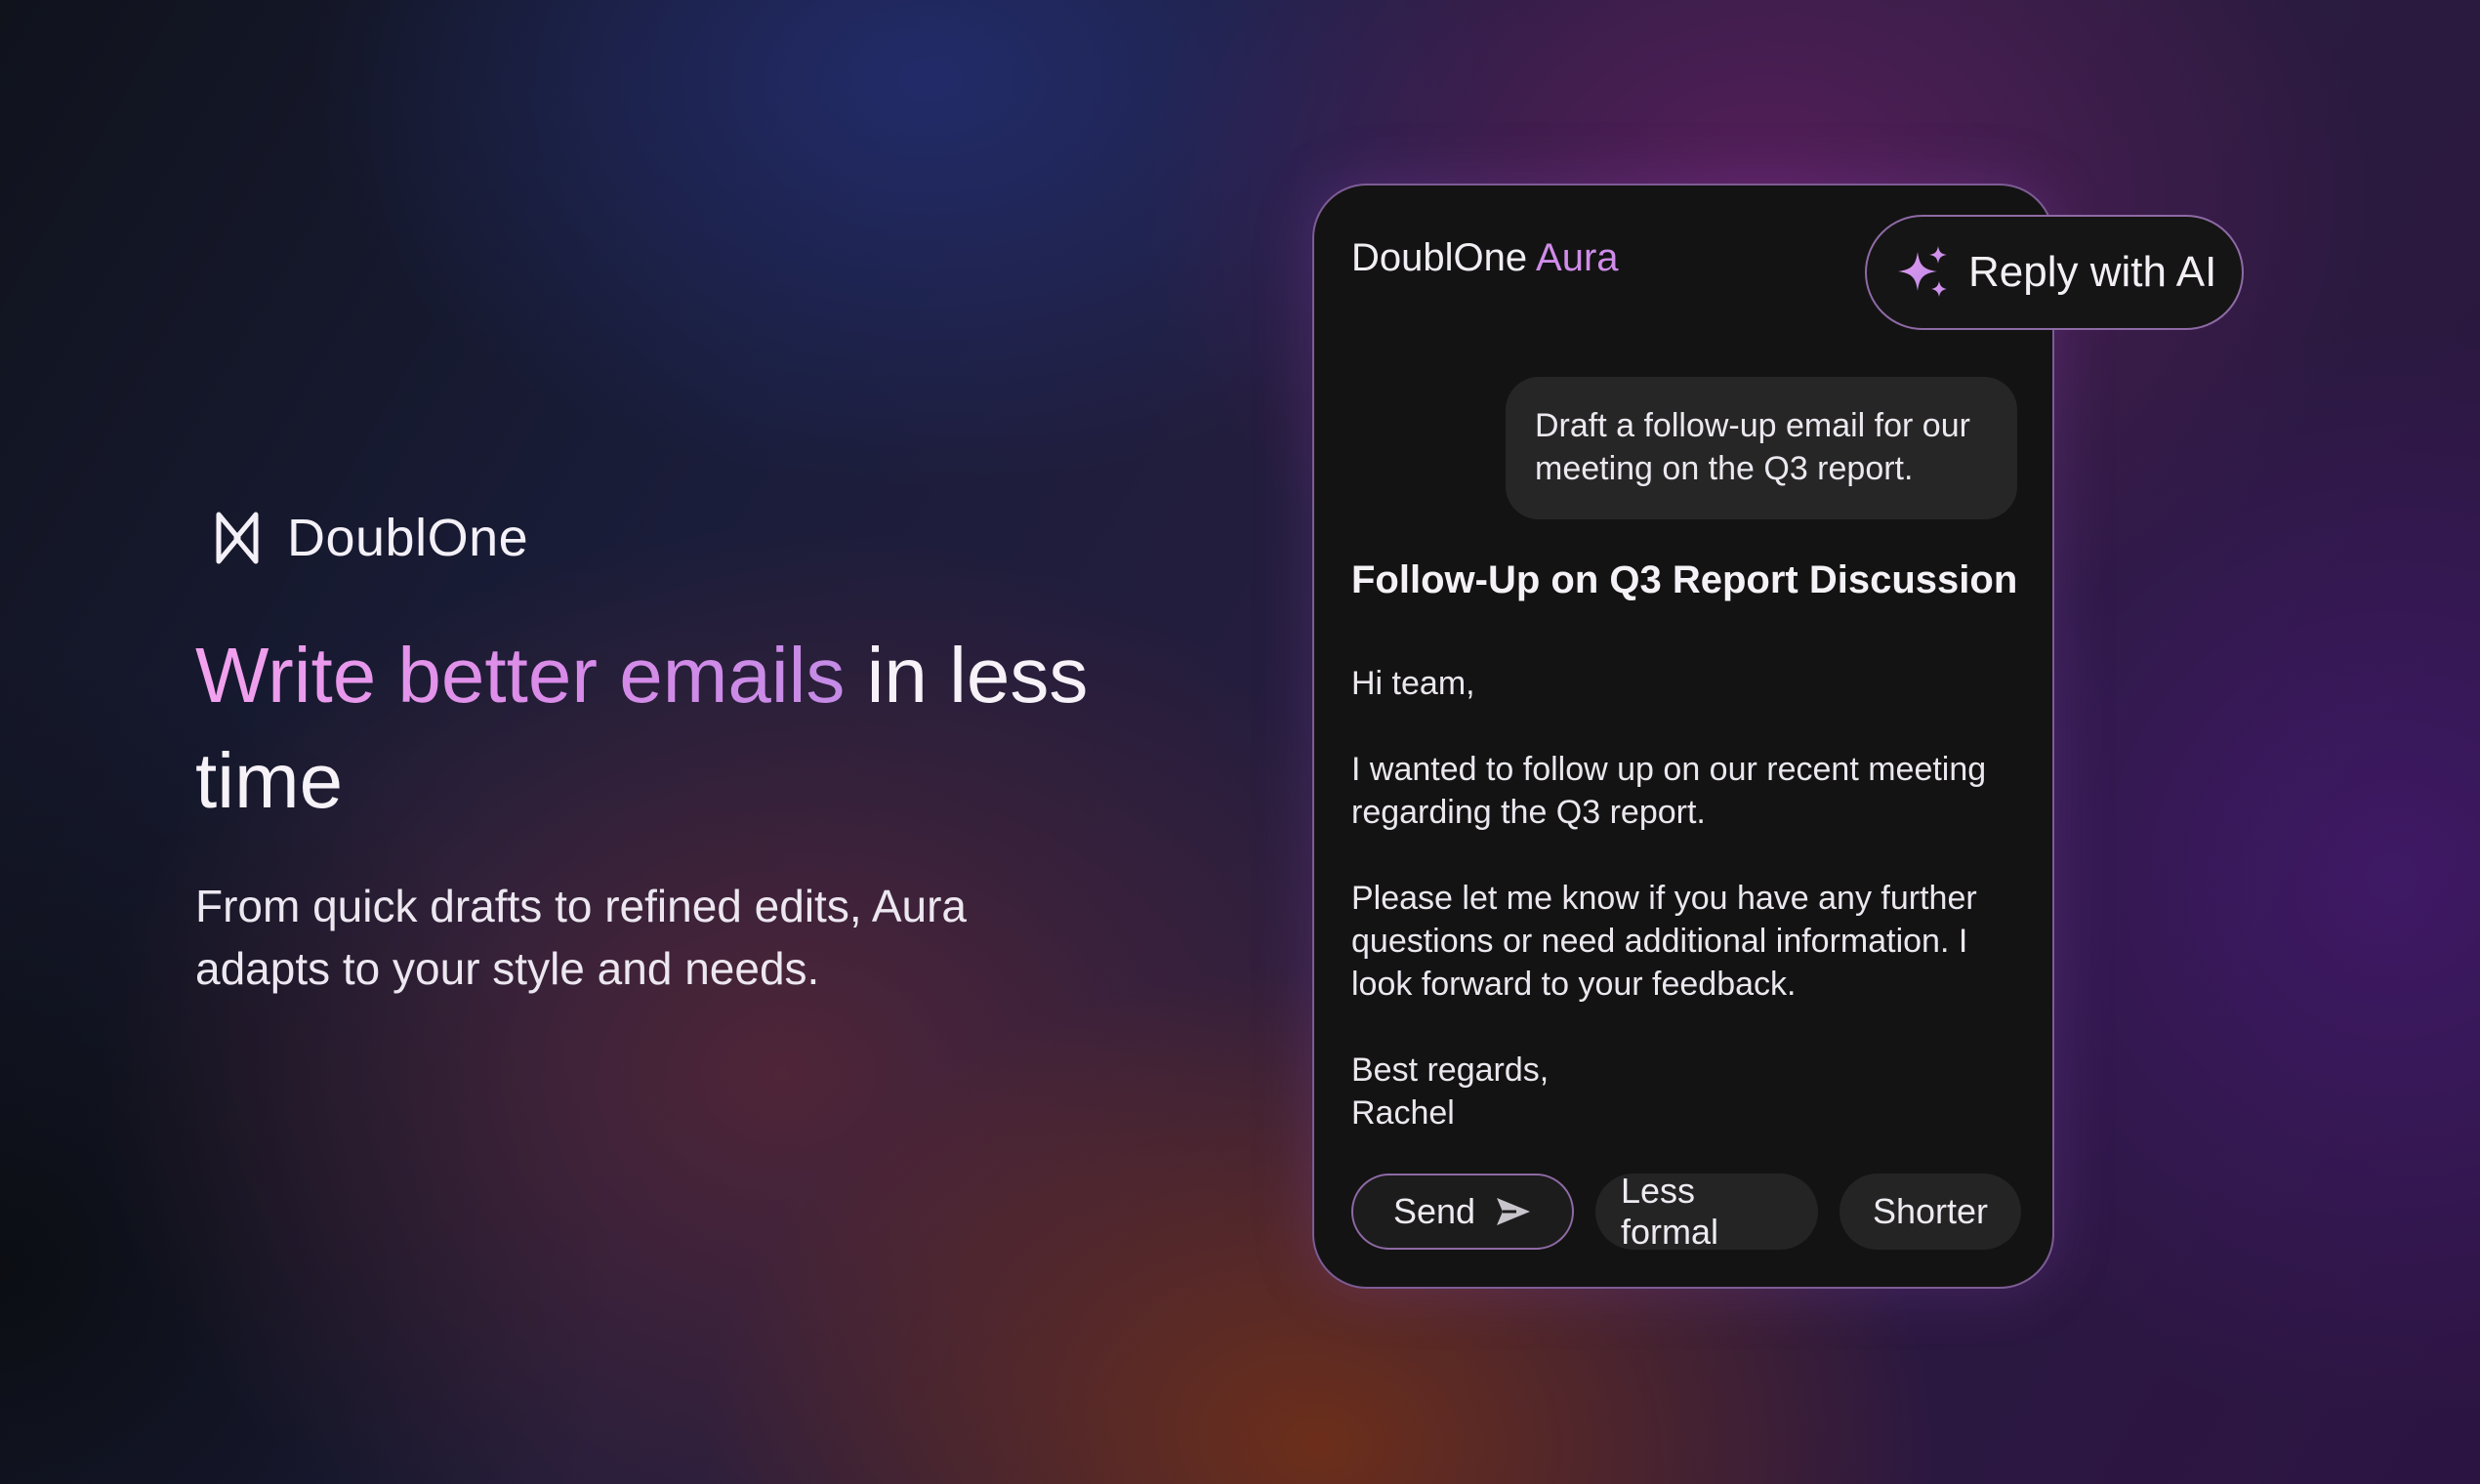  I want to click on send-button: Send, so click(1462, 1212).